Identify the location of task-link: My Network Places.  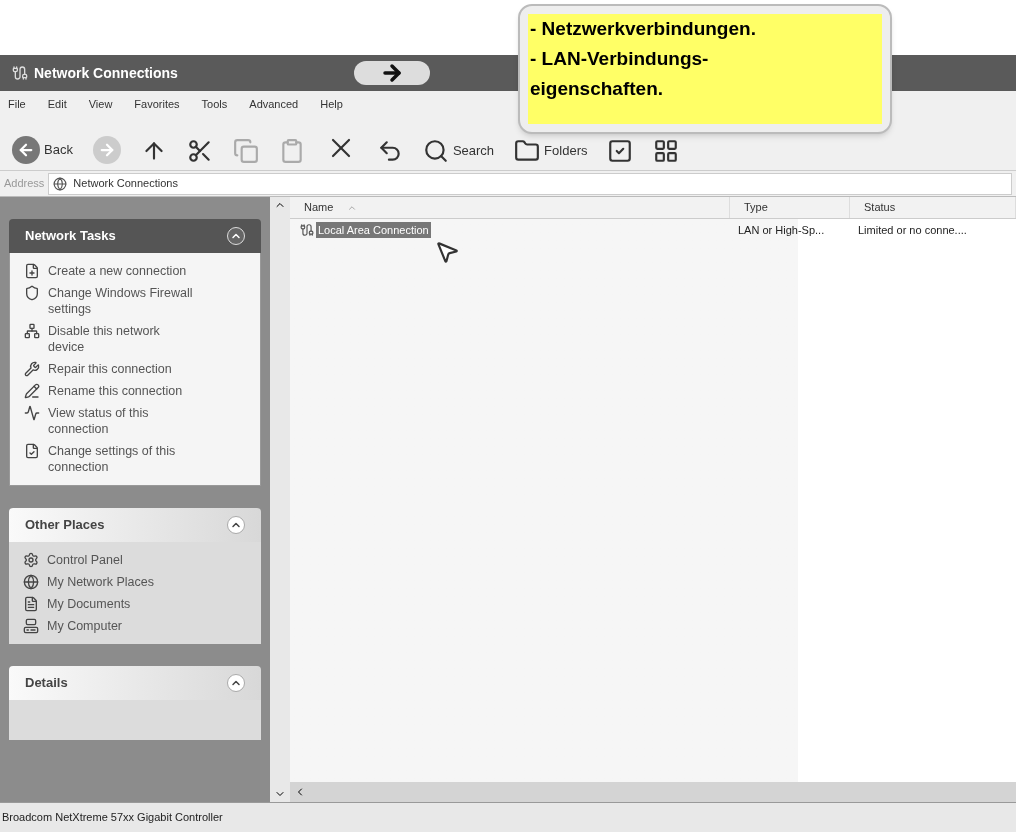
(135, 582).